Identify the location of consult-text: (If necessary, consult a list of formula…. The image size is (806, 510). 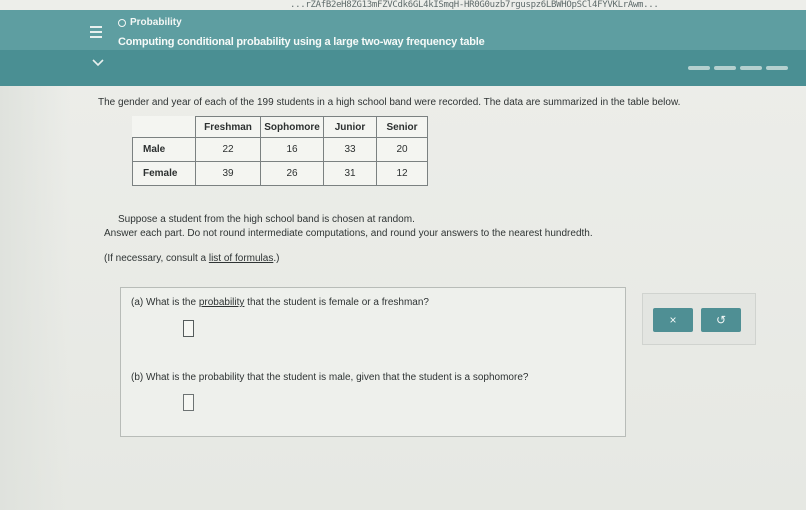
(191, 258).